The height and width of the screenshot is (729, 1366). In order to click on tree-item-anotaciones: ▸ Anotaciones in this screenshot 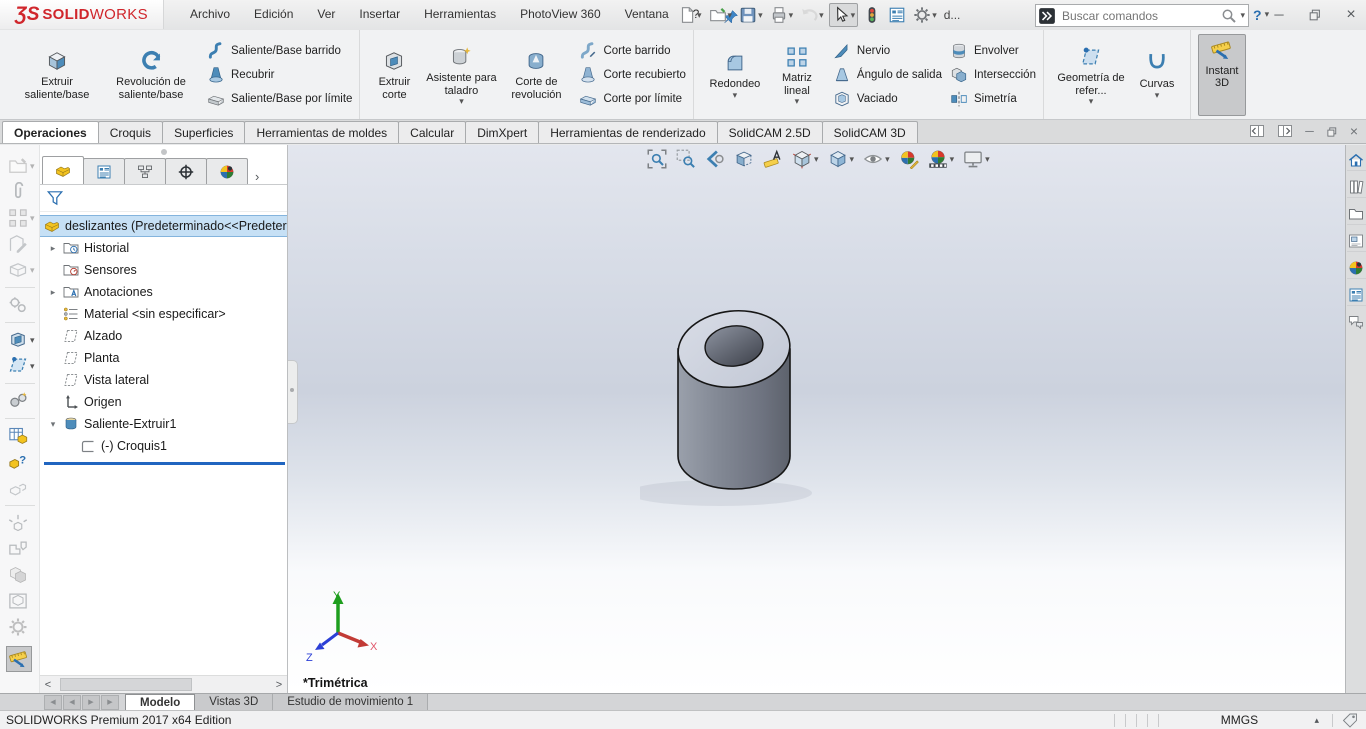, I will do `click(163, 292)`.